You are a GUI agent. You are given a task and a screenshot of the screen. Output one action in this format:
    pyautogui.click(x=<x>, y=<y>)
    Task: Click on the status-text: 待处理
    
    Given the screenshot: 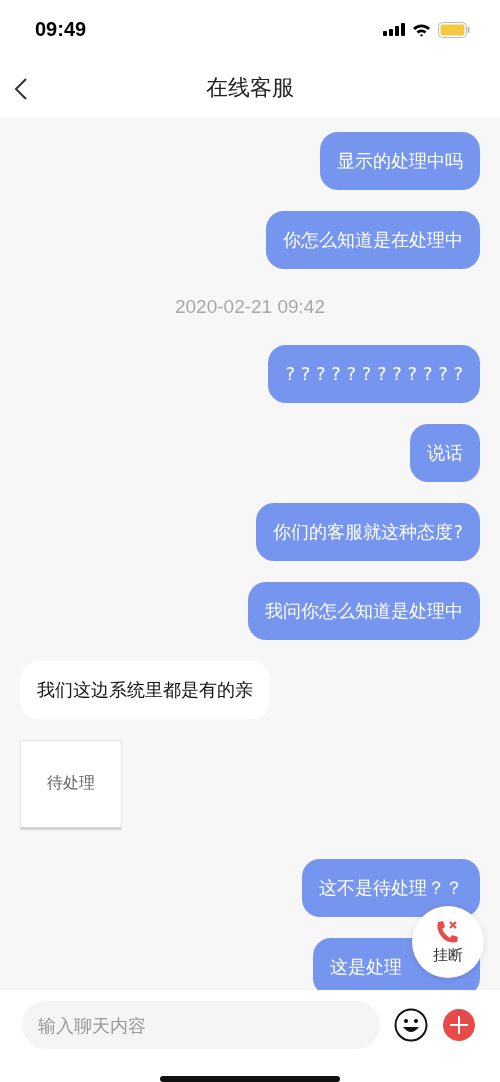 What is the action you would take?
    pyautogui.click(x=71, y=784)
    